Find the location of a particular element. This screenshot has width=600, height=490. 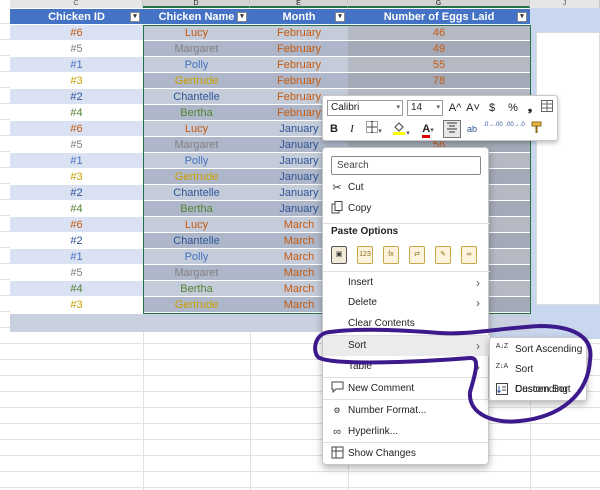

paste-link-icon: ∞ is located at coordinates (469, 255).